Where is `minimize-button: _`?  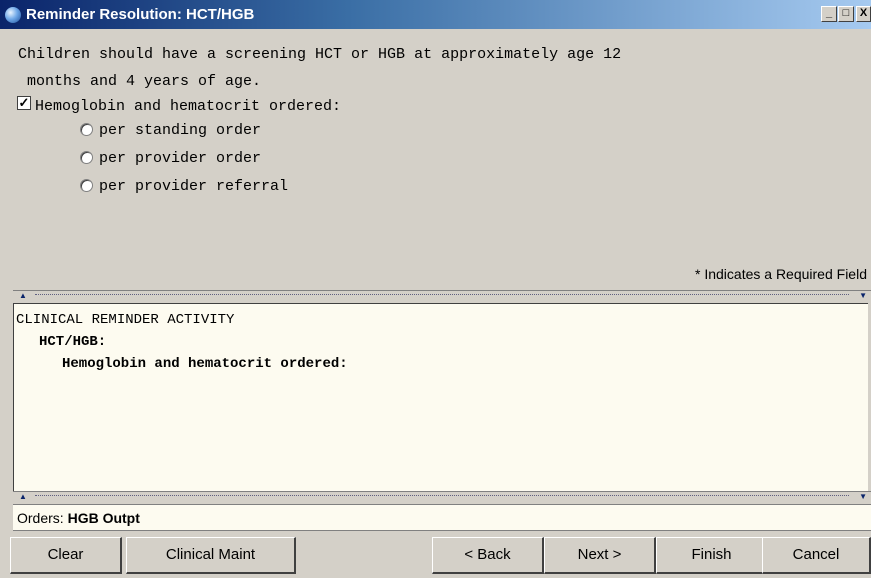
minimize-button: _ is located at coordinates (829, 14).